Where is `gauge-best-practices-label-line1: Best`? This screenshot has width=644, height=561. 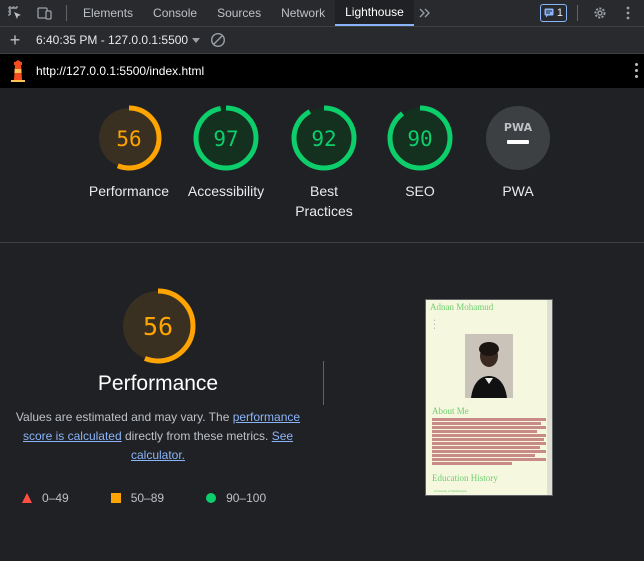
gauge-best-practices-label-line1: Best is located at coordinates (323, 191).